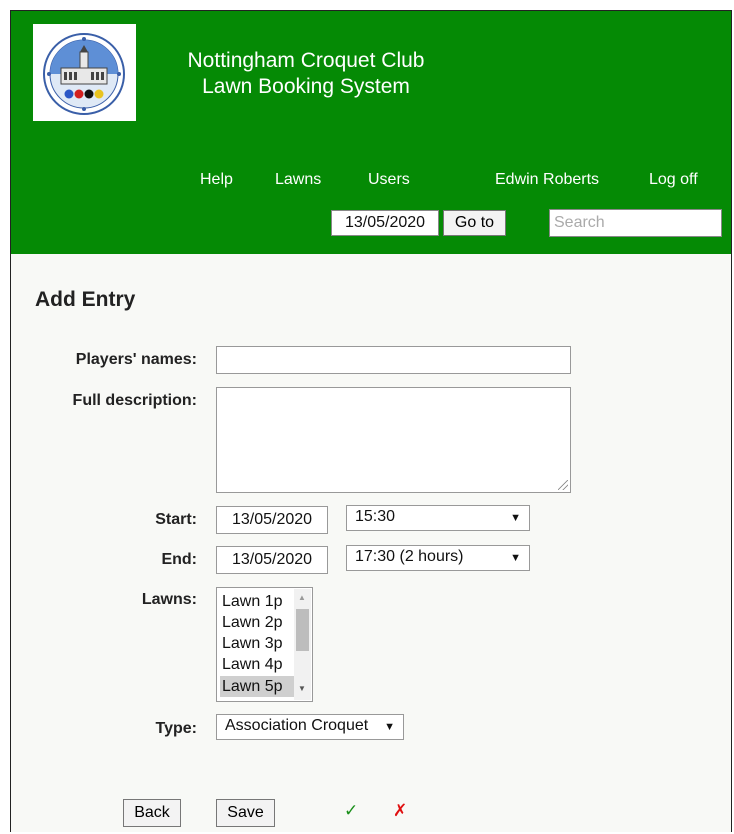 Image resolution: width=734 pixels, height=834 pixels. What do you see at coordinates (563, 485) in the screenshot?
I see `textarea-resize-handle` at bounding box center [563, 485].